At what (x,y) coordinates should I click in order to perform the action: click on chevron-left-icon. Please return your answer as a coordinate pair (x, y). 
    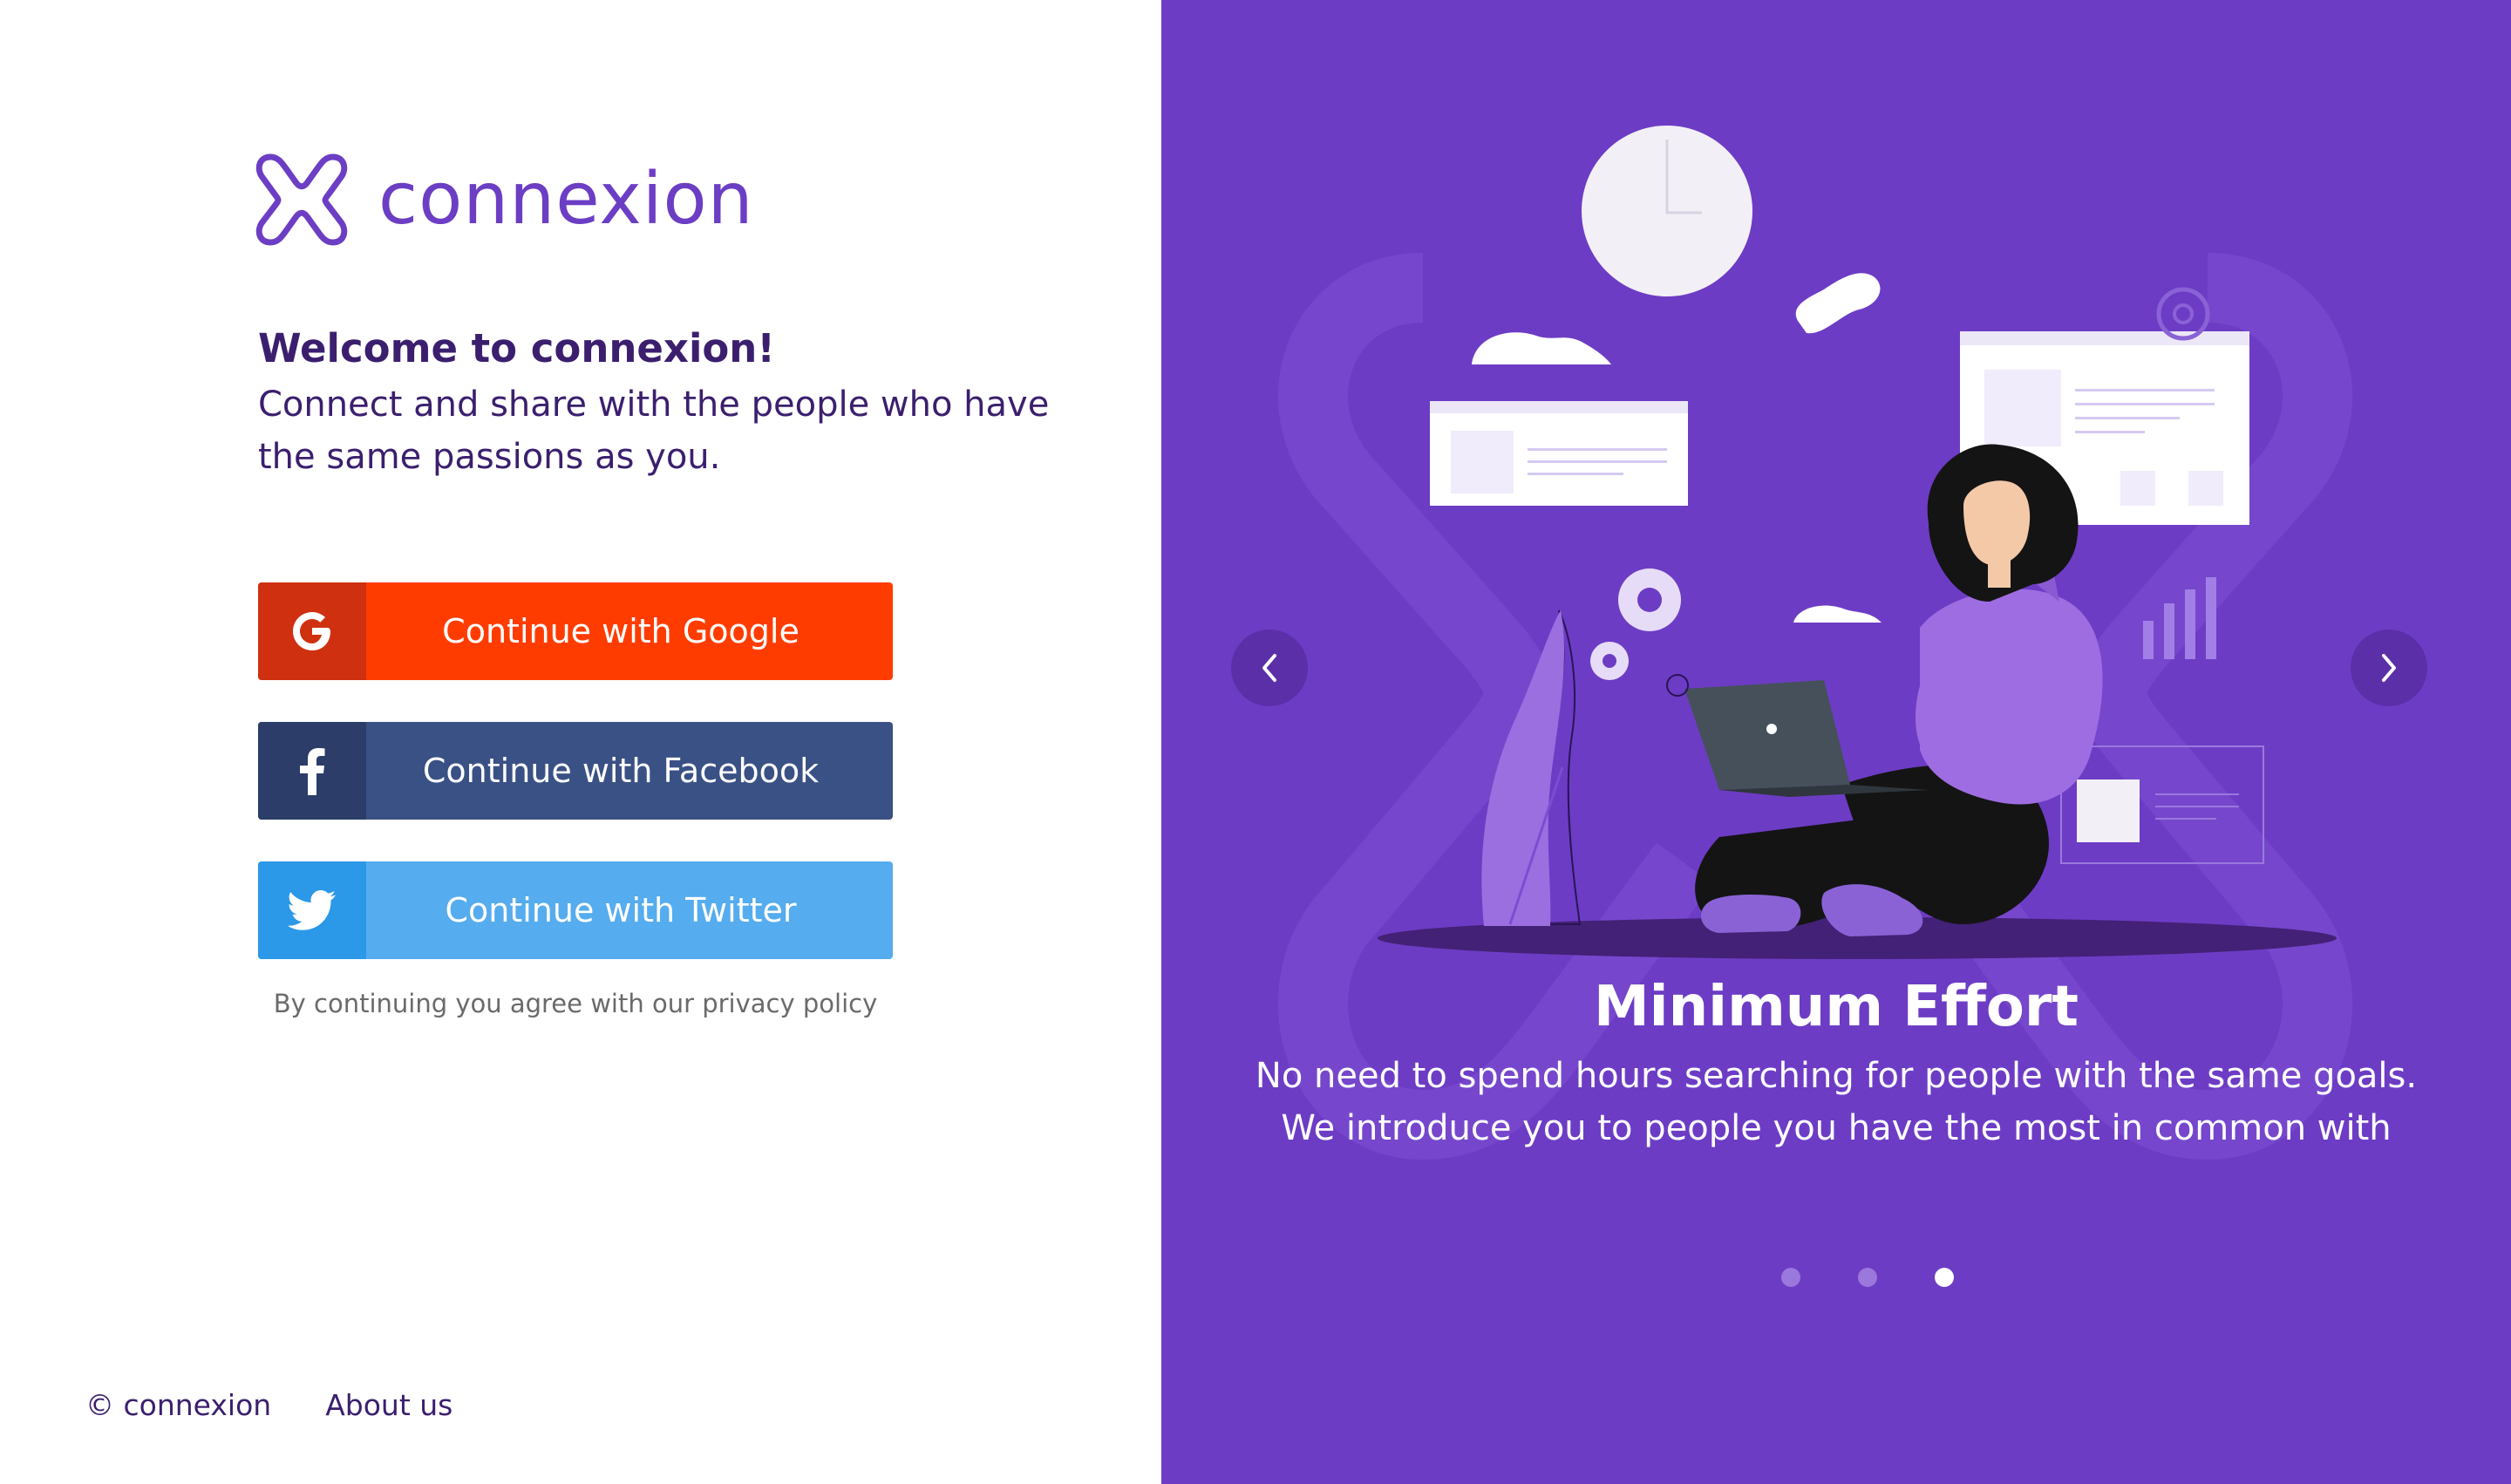
    Looking at the image, I should click on (1269, 668).